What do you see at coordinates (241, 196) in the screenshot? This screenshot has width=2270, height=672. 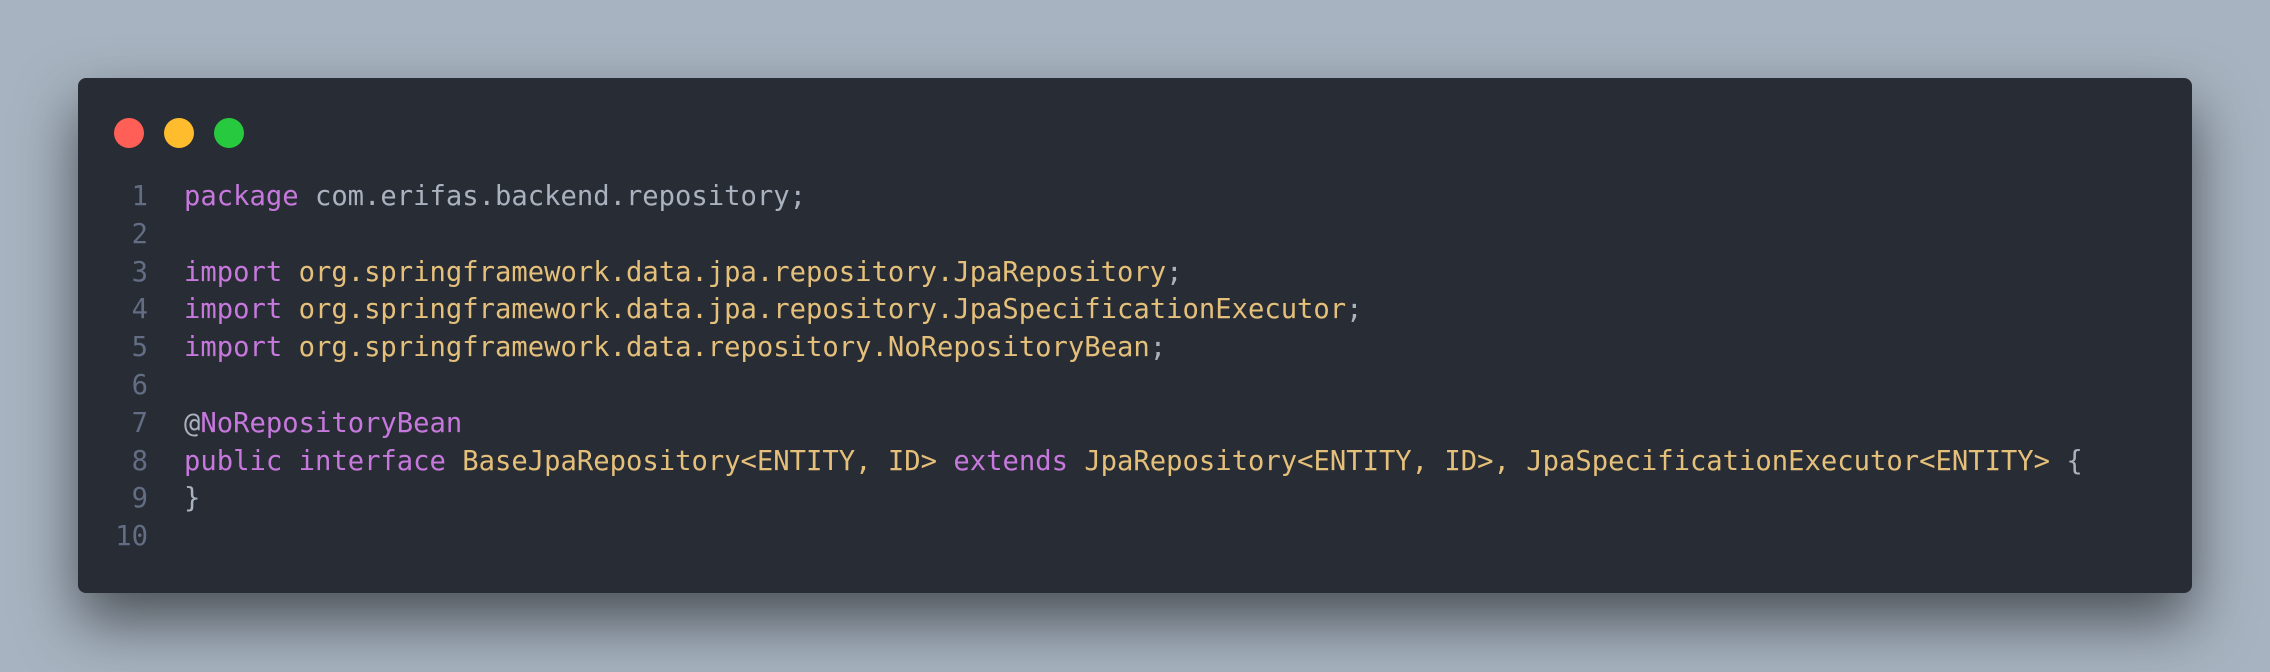 I see `code-keyword: package` at bounding box center [241, 196].